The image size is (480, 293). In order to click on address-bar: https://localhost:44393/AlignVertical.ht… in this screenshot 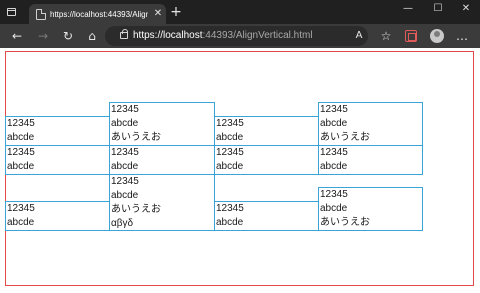, I will do `click(236, 36)`.